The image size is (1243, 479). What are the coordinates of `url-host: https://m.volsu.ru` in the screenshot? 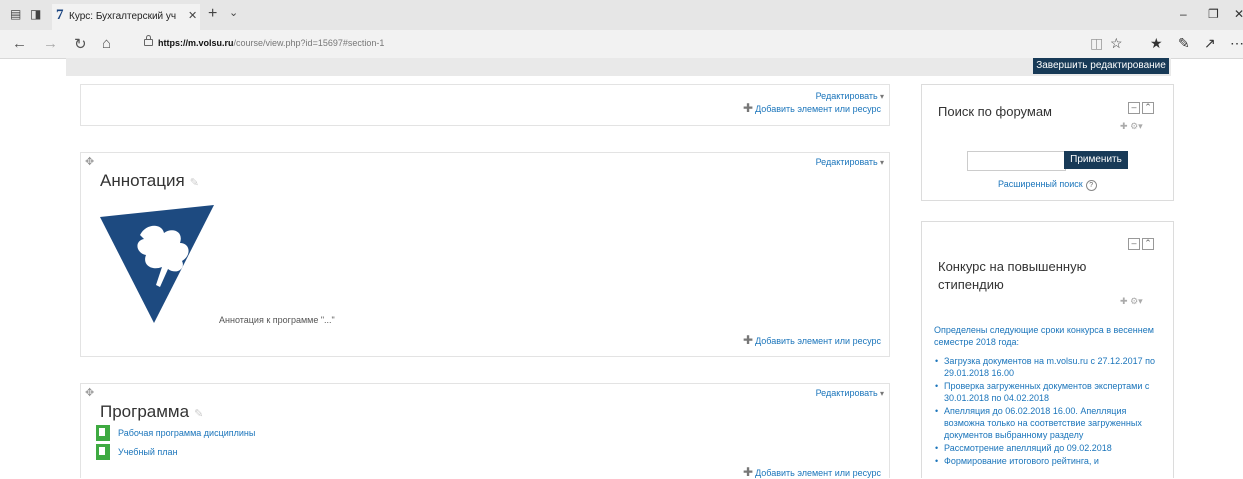 It's located at (196, 43).